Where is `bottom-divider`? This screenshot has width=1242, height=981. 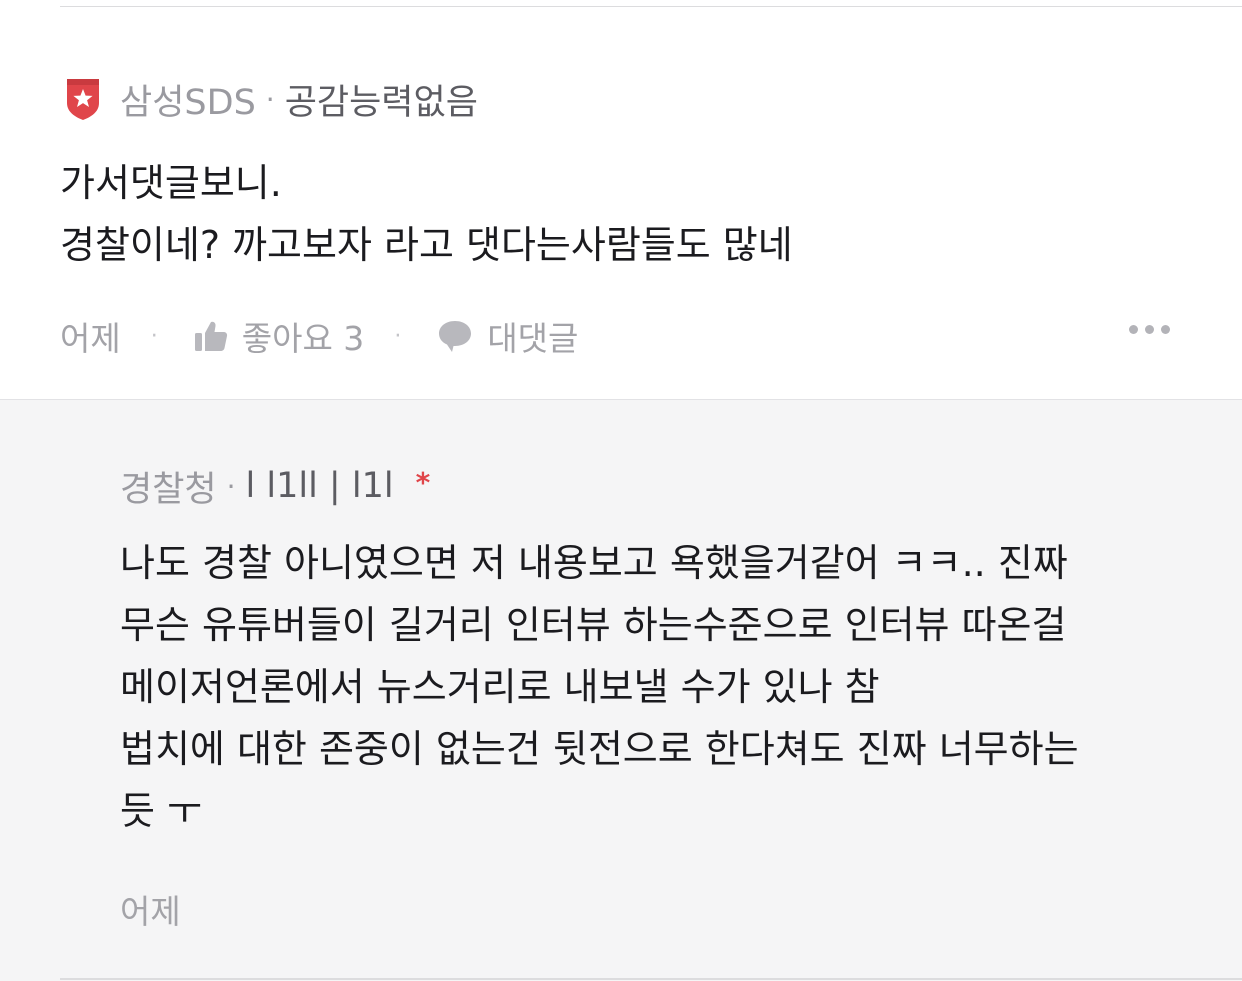
bottom-divider is located at coordinates (651, 979).